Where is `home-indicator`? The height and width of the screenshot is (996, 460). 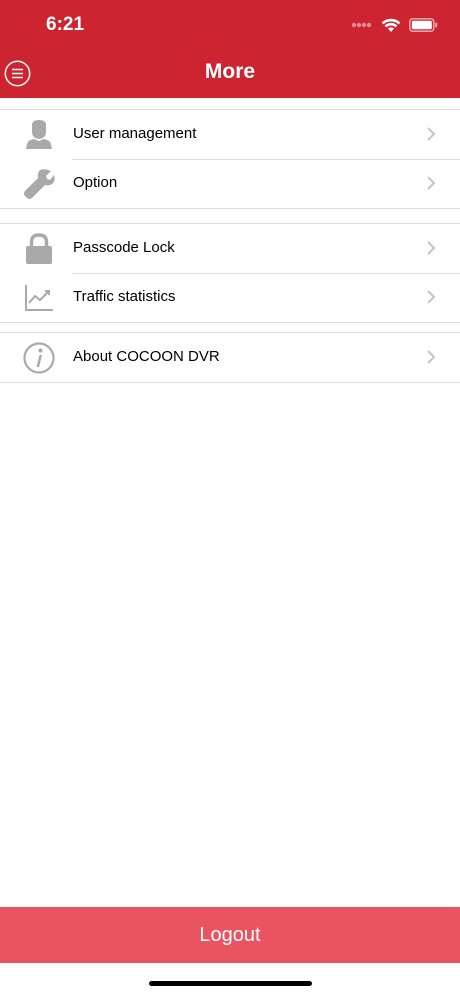
home-indicator is located at coordinates (230, 983).